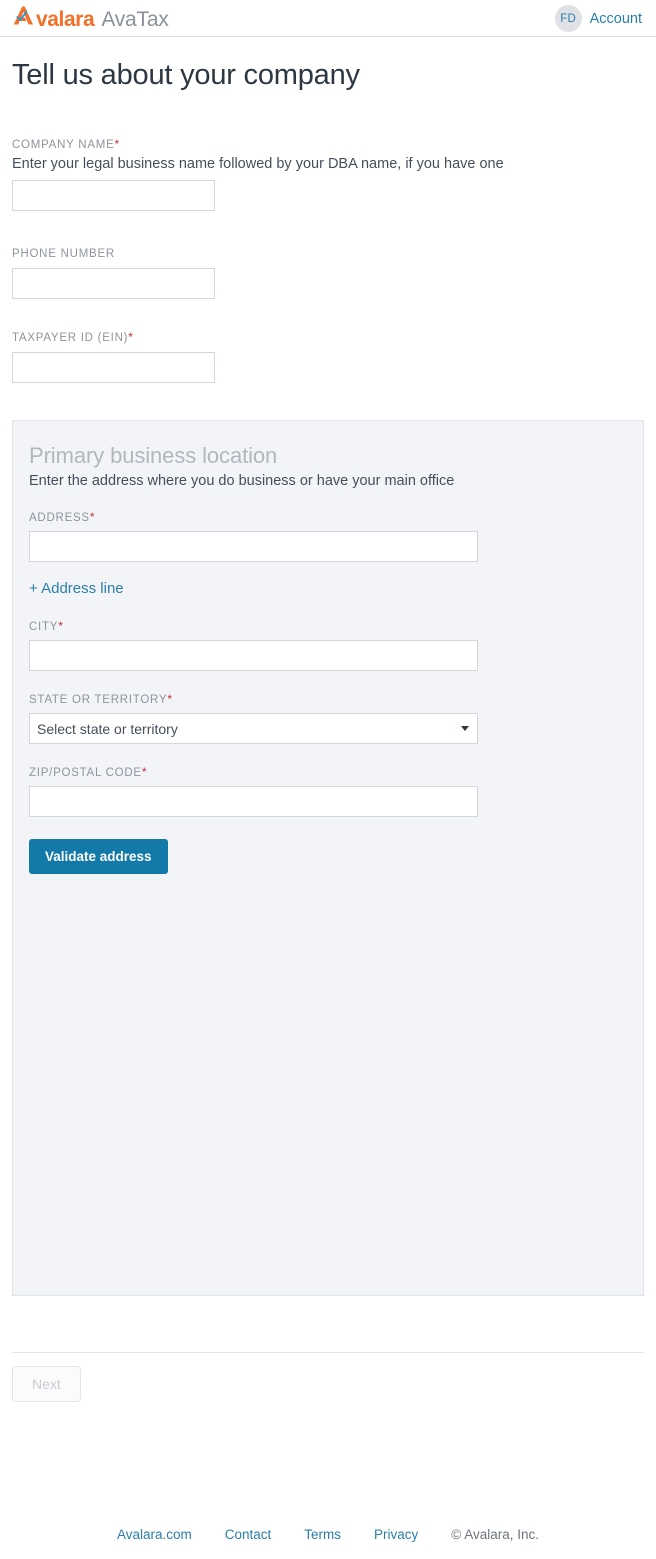  Describe the element at coordinates (616, 19) in the screenshot. I see `account-link: Account` at that location.